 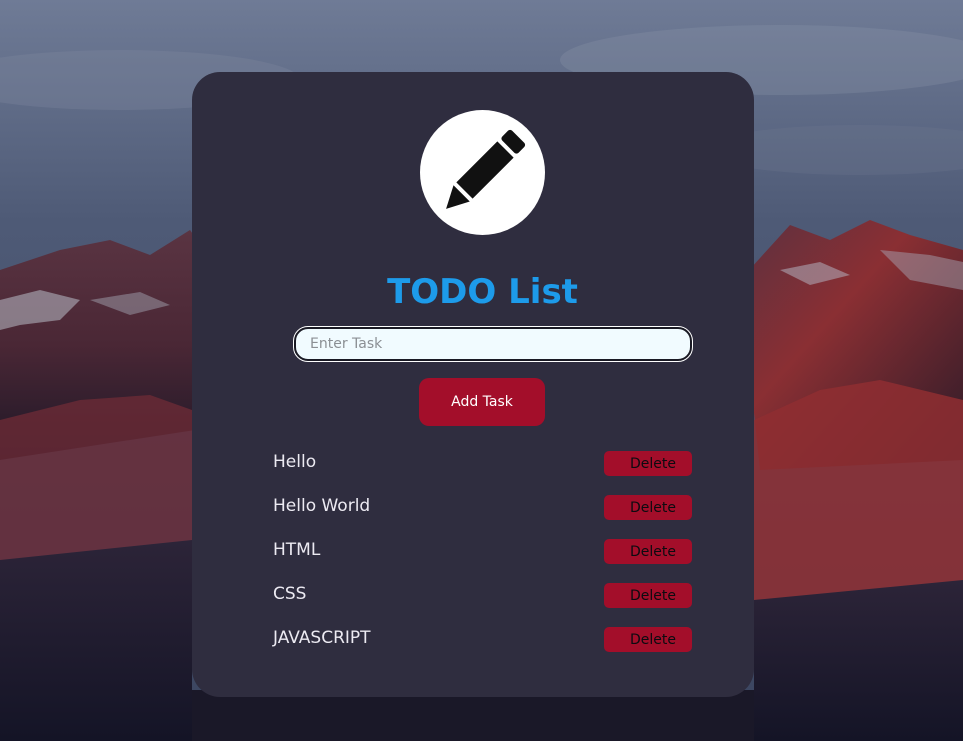 I want to click on task-text: HTML, so click(x=297, y=550).